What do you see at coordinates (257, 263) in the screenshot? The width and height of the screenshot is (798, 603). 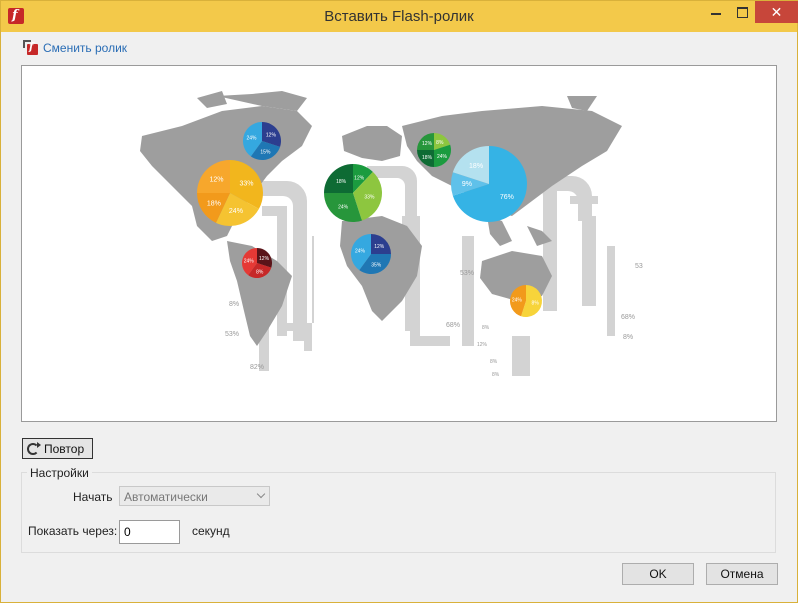 I see `pie-south-america: 12% 8%24%` at bounding box center [257, 263].